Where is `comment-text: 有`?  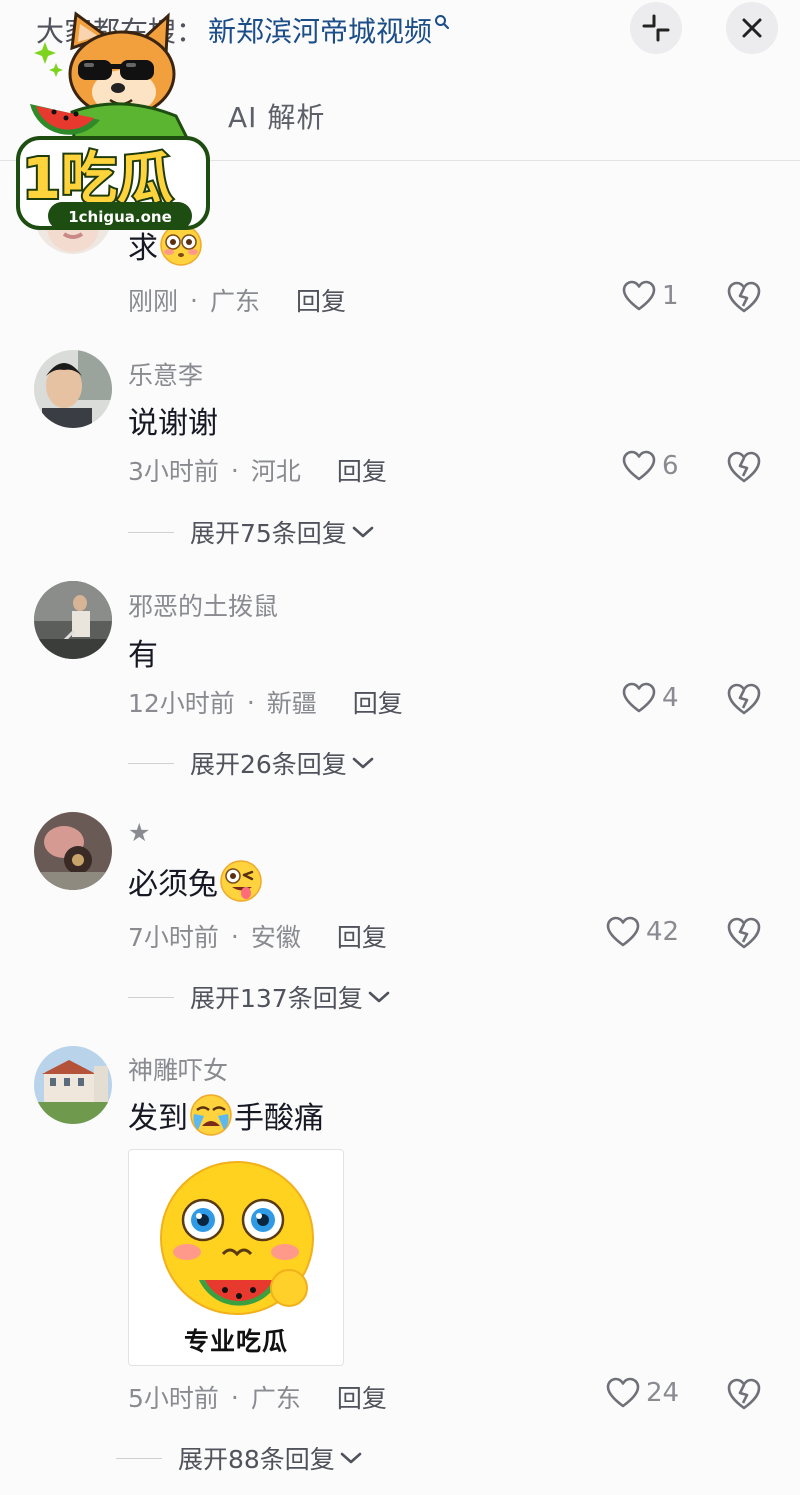
comment-text: 有 is located at coordinates (143, 655).